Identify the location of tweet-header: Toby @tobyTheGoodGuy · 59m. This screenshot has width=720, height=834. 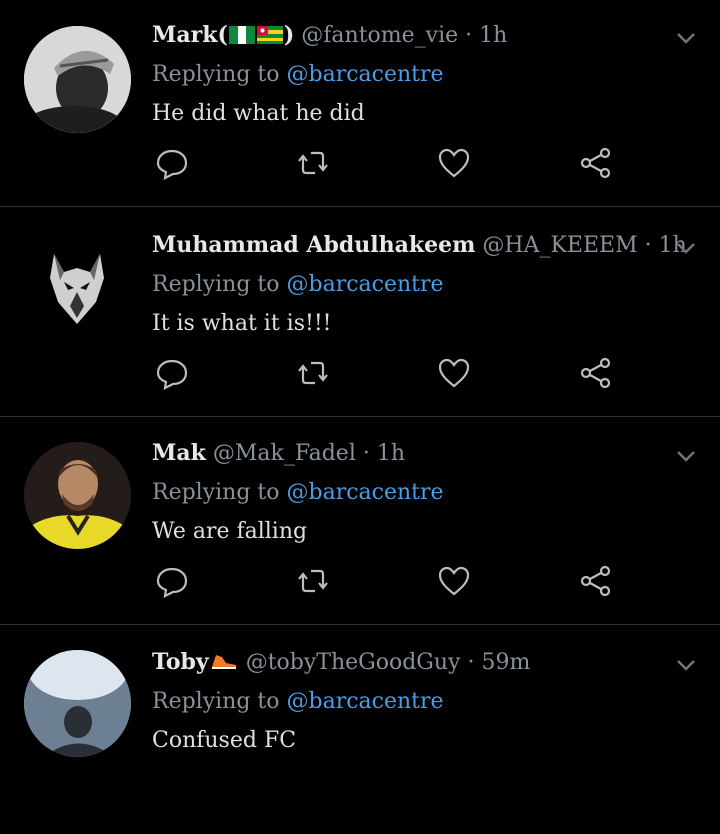
(341, 662).